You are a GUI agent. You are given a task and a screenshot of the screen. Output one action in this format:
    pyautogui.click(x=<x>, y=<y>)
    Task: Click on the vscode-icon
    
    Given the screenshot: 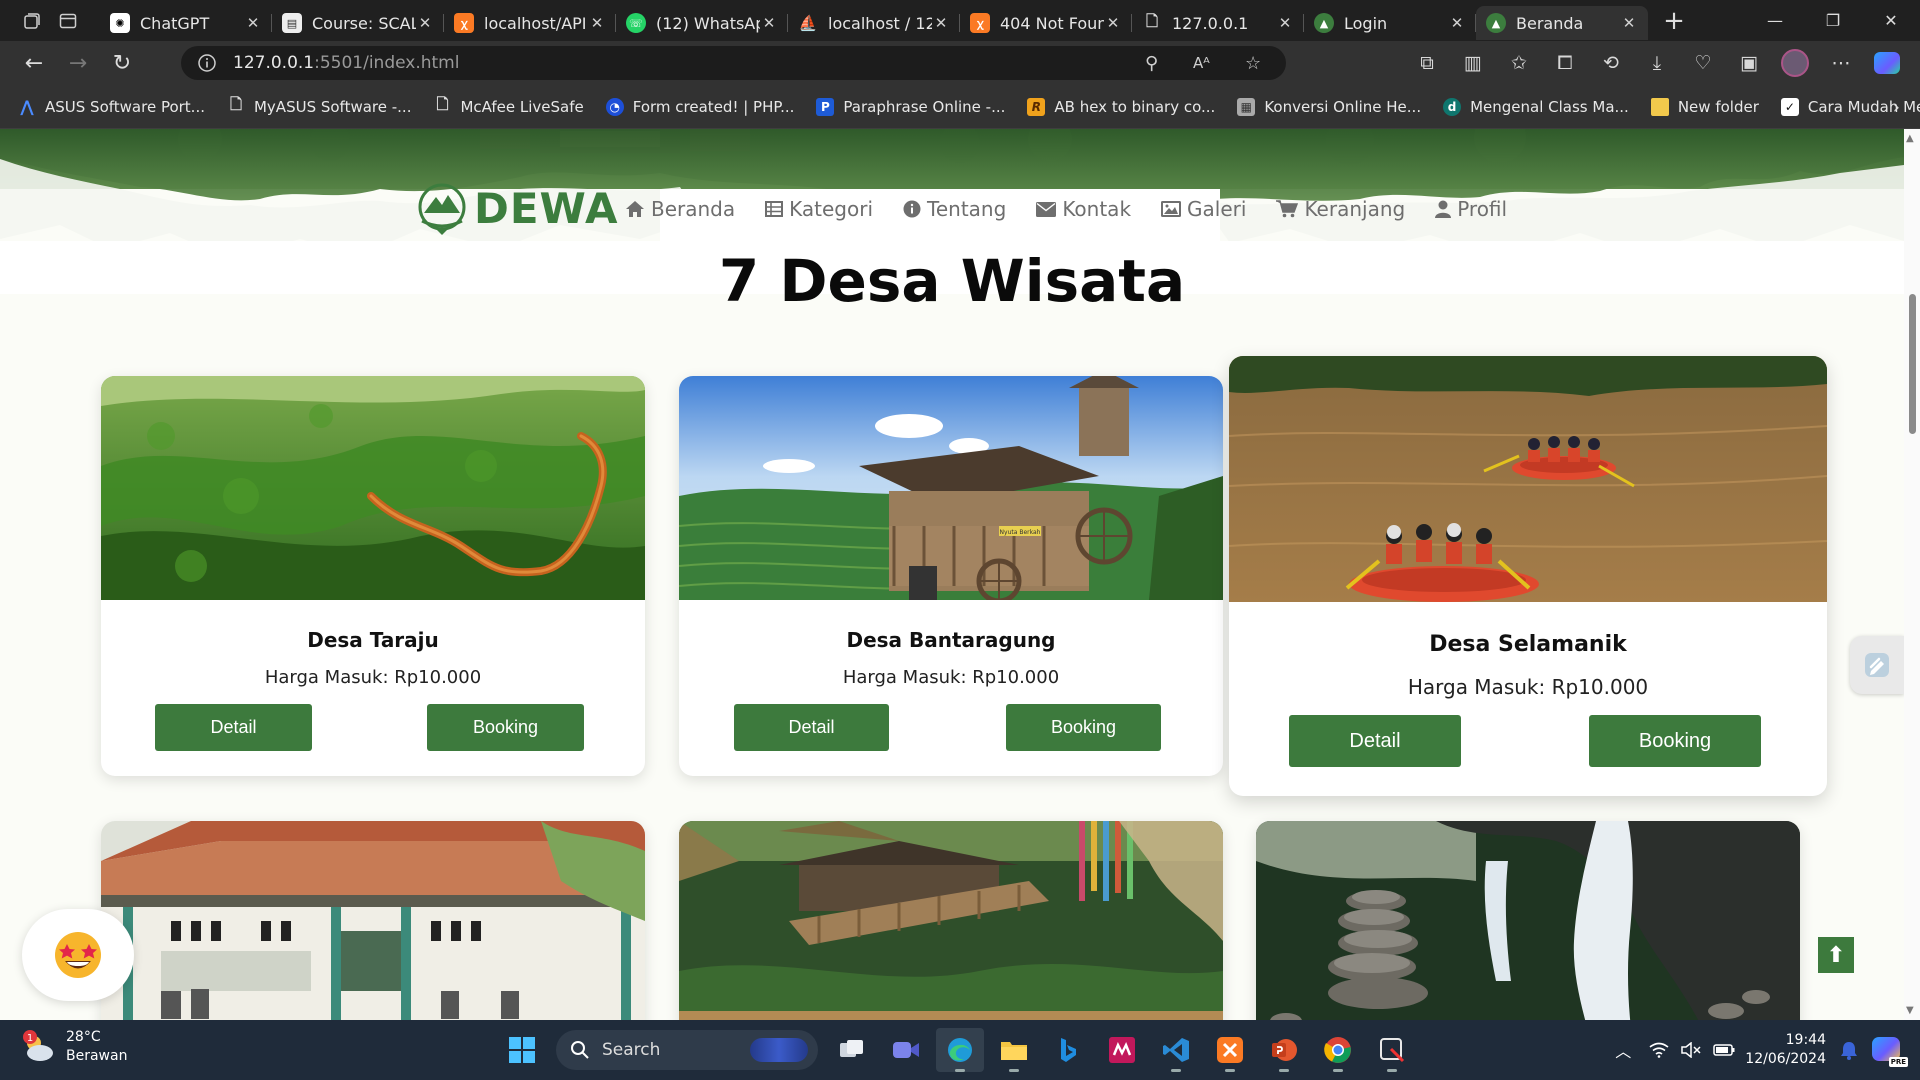 What is the action you would take?
    pyautogui.click(x=1176, y=1050)
    